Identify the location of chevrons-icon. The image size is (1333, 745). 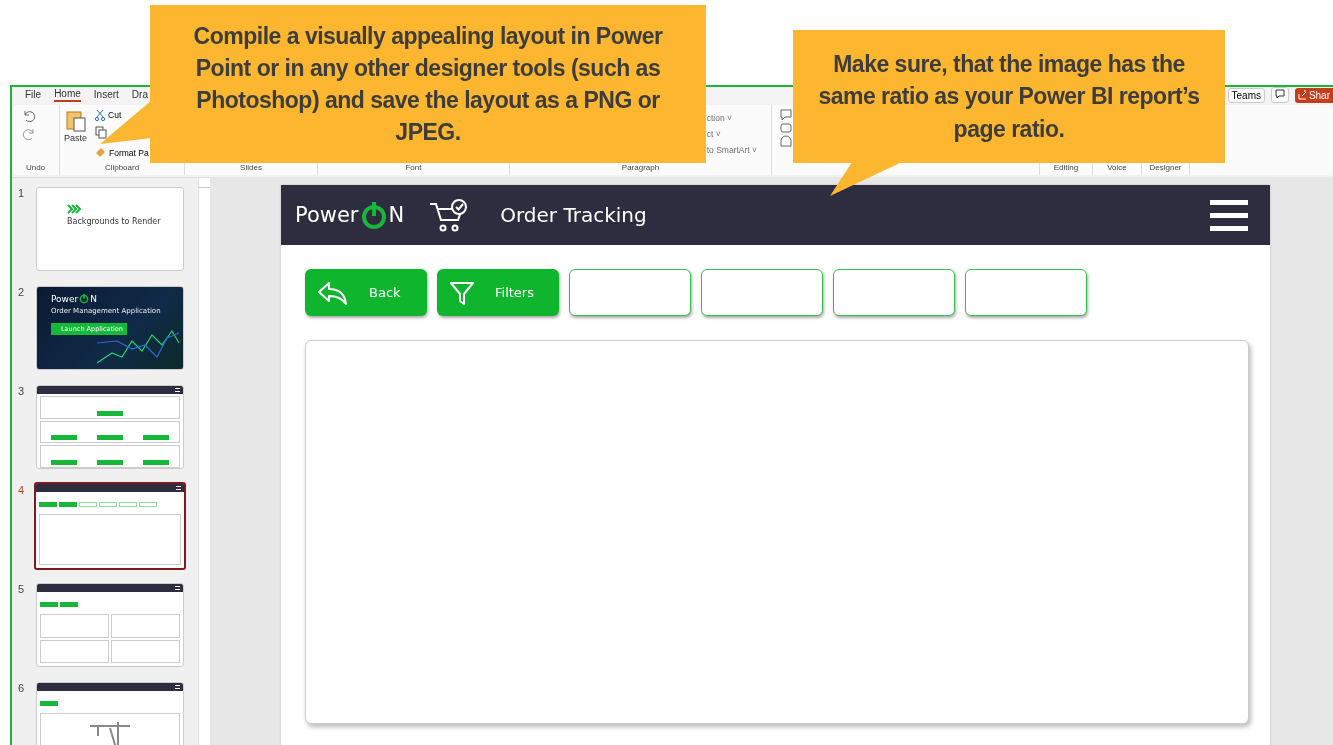
(74, 209).